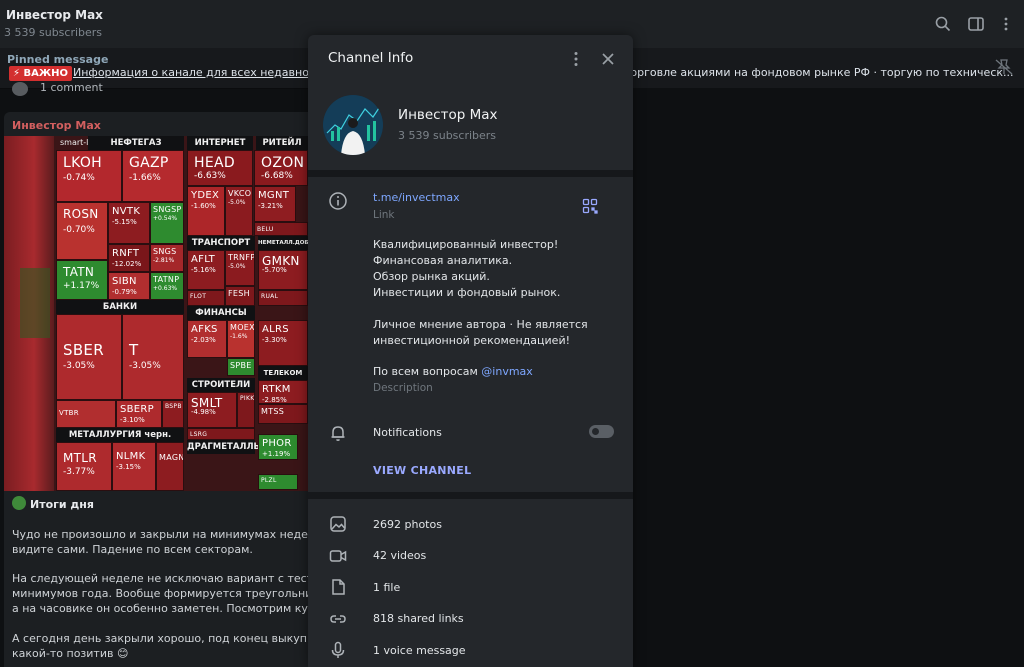 The width and height of the screenshot is (1024, 667). Describe the element at coordinates (399, 555) in the screenshot. I see `shared-videos: 42 videos` at that location.